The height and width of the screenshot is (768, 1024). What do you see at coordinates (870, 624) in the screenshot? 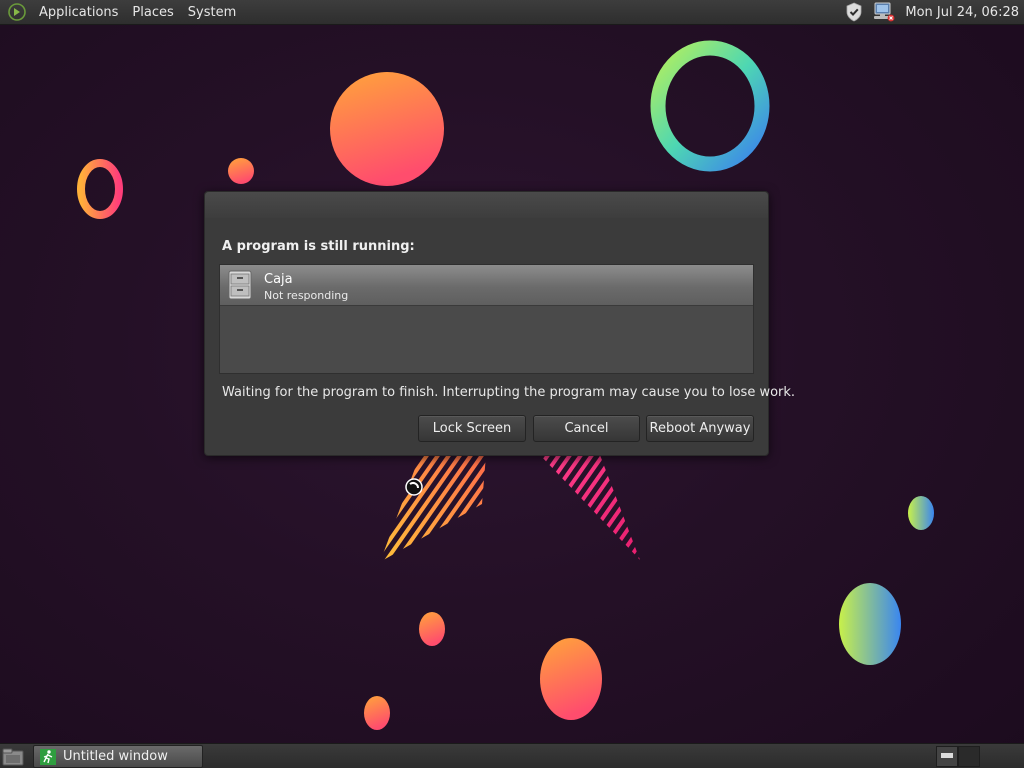
I see `blue-bubble-large` at bounding box center [870, 624].